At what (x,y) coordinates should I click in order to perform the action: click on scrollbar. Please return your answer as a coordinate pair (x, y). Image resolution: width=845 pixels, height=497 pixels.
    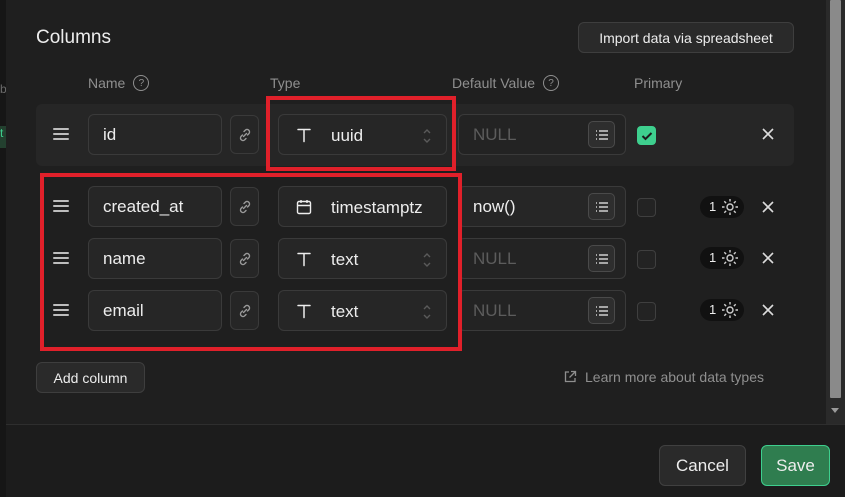
    Looking at the image, I should click on (835, 212).